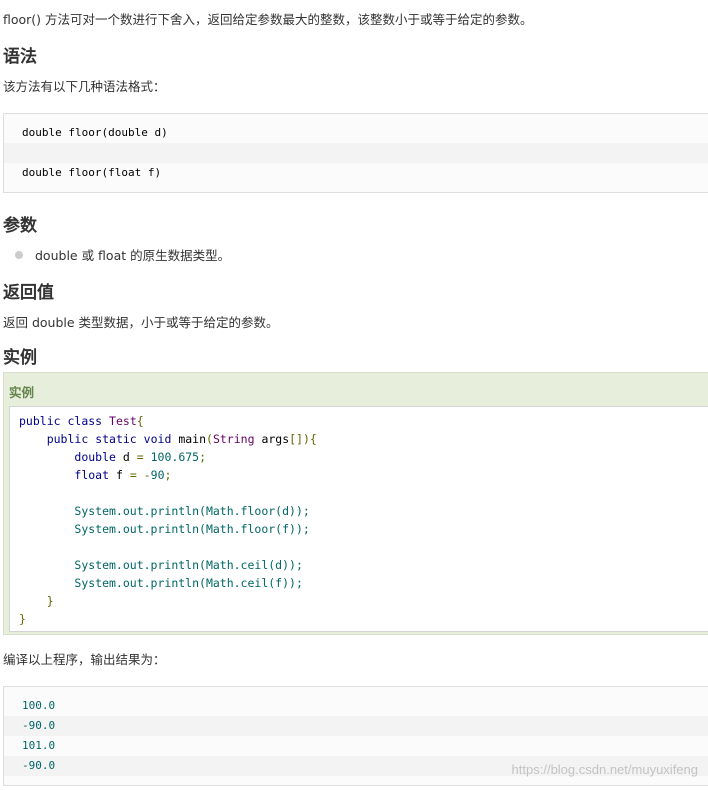 The height and width of the screenshot is (790, 708). I want to click on code-line-5: System.out.println(Math.floor(d));, so click(192, 511).